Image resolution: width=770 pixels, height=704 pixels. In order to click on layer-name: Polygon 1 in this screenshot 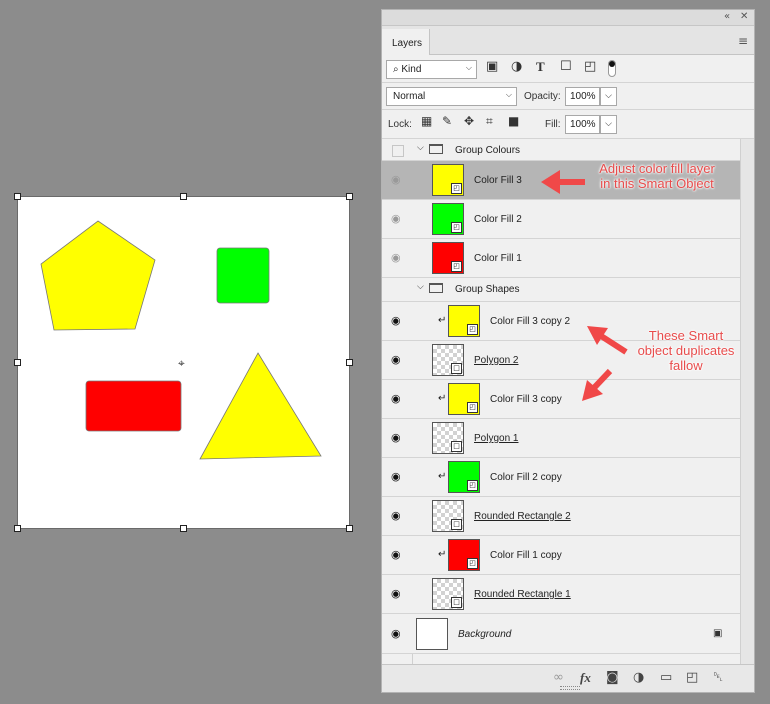, I will do `click(496, 438)`.